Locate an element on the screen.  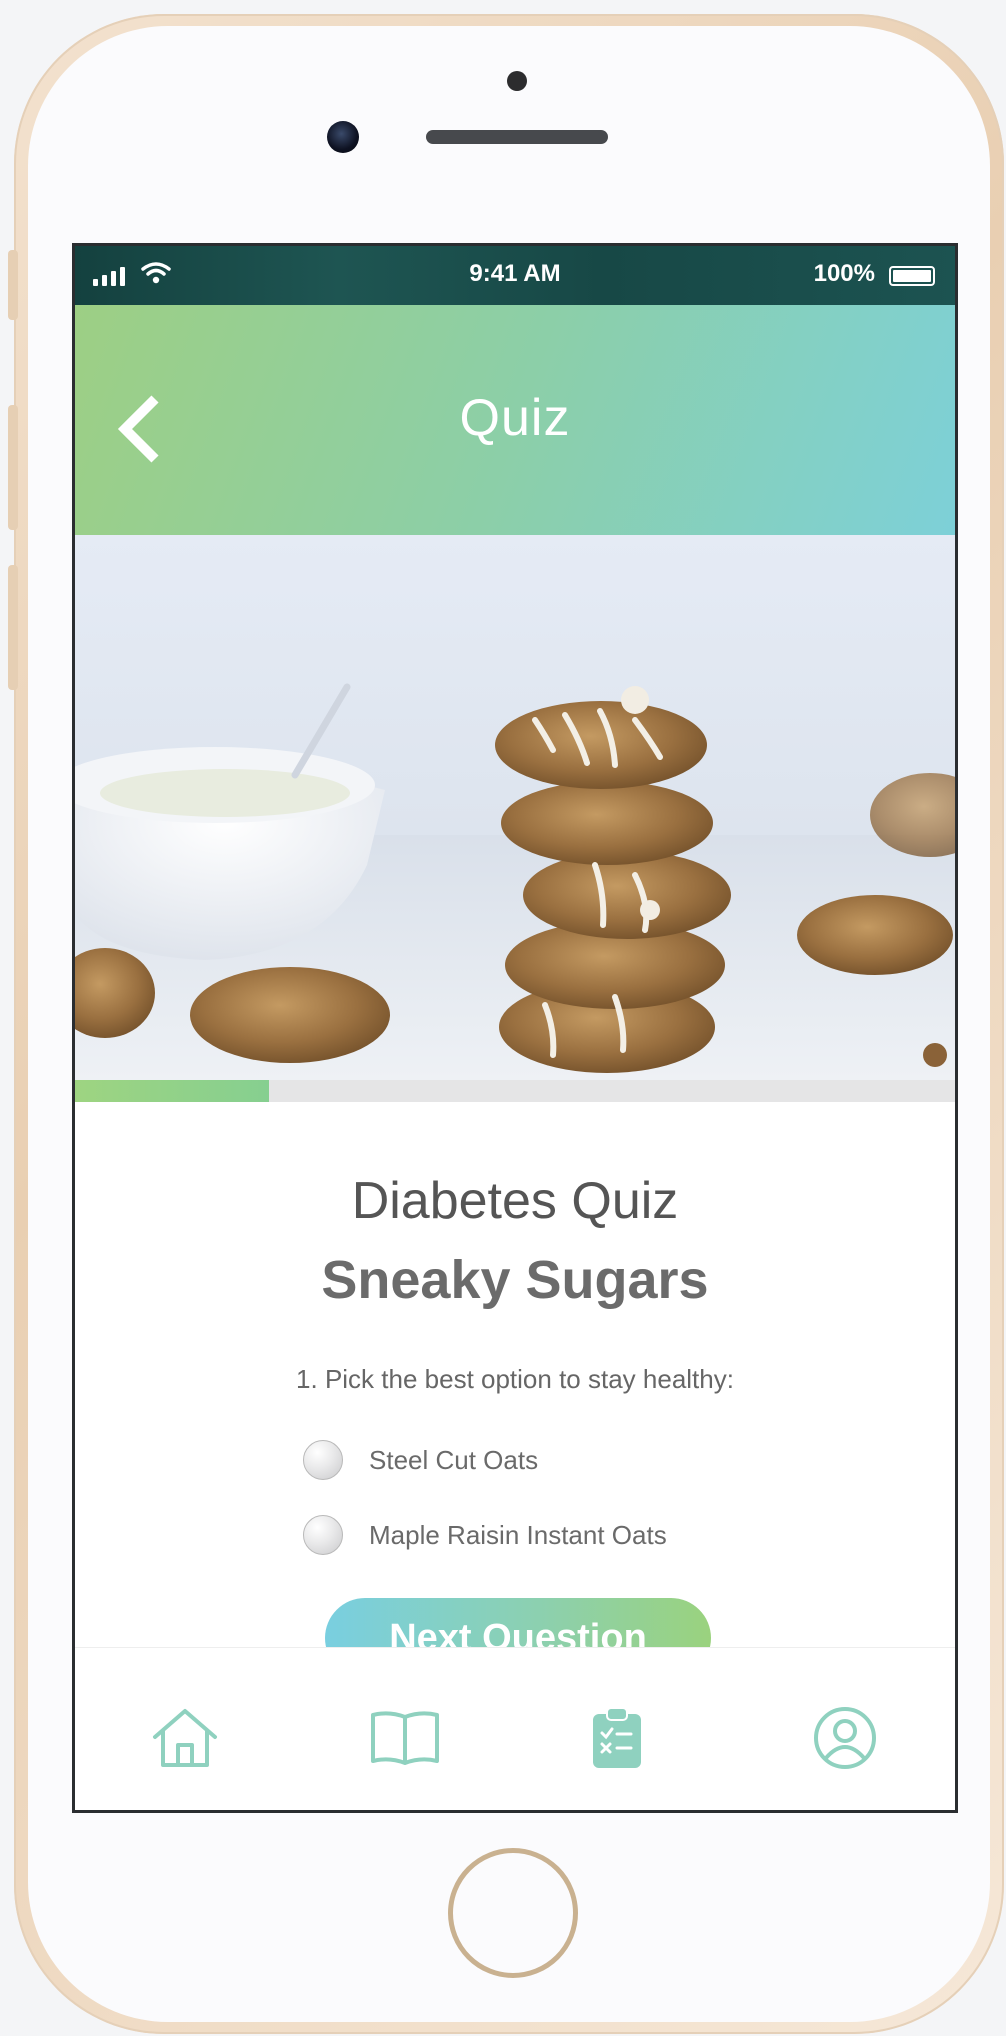
question-text: 1. Pick the best option to stay healthy: is located at coordinates (515, 1379).